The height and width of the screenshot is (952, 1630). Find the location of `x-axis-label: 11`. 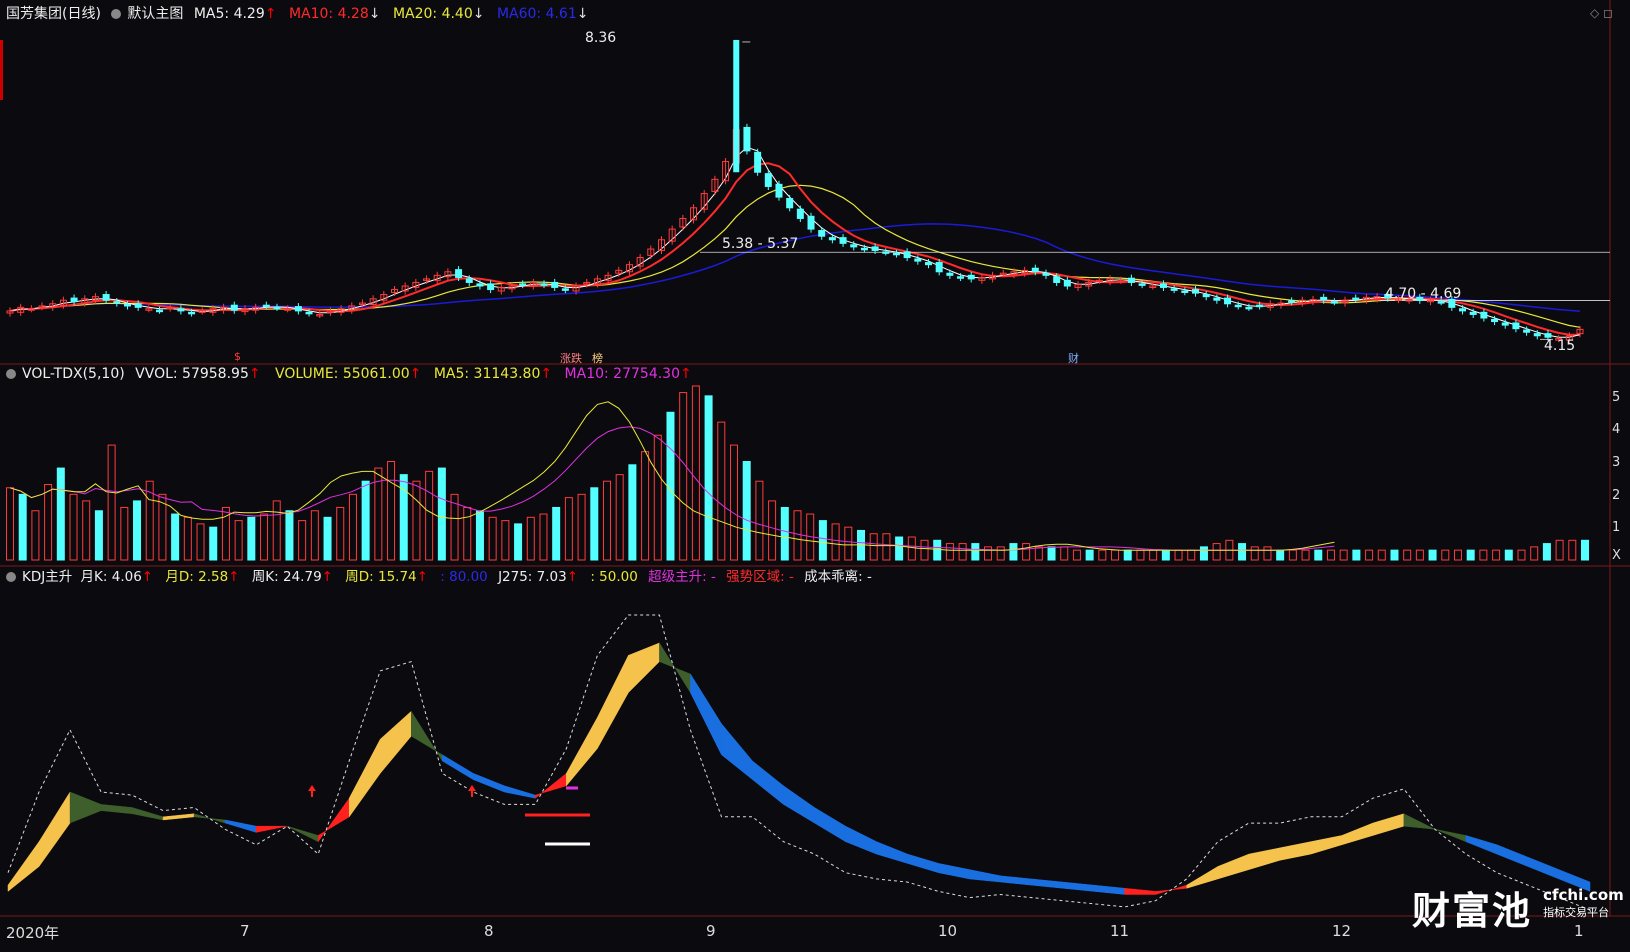

x-axis-label: 11 is located at coordinates (1120, 931).